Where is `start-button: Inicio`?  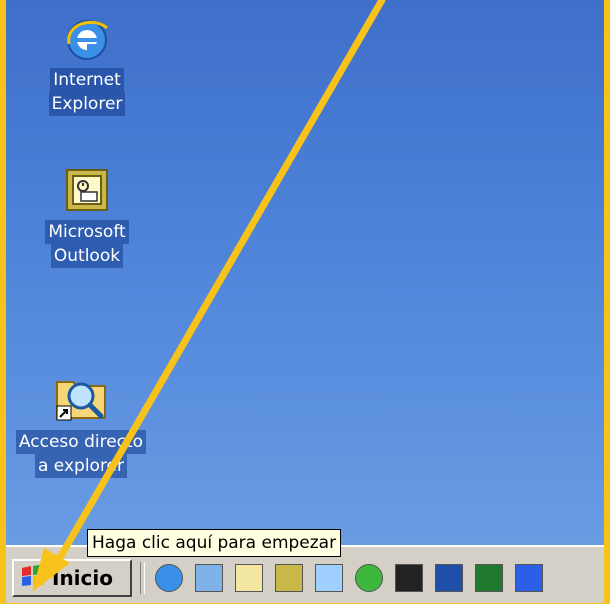 start-button: Inicio is located at coordinates (72, 578).